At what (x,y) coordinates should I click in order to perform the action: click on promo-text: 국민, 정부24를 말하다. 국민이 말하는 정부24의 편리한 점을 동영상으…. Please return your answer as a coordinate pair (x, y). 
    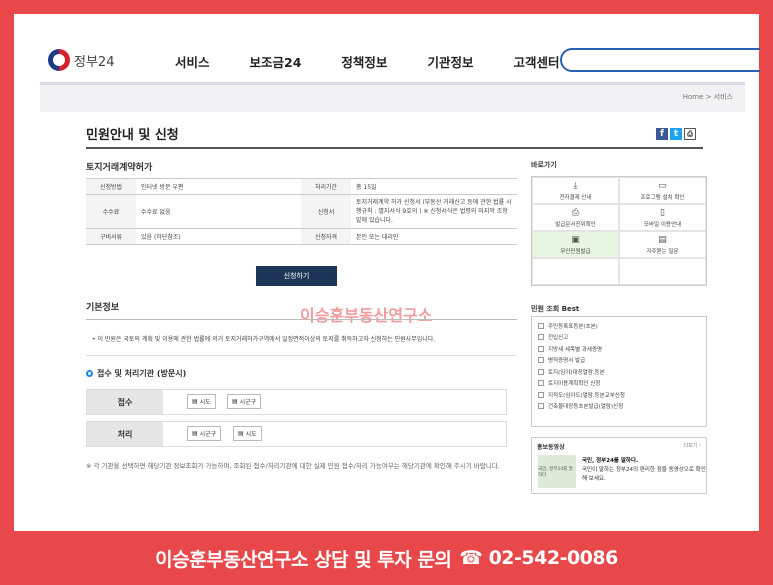
    Looking at the image, I should click on (644, 470).